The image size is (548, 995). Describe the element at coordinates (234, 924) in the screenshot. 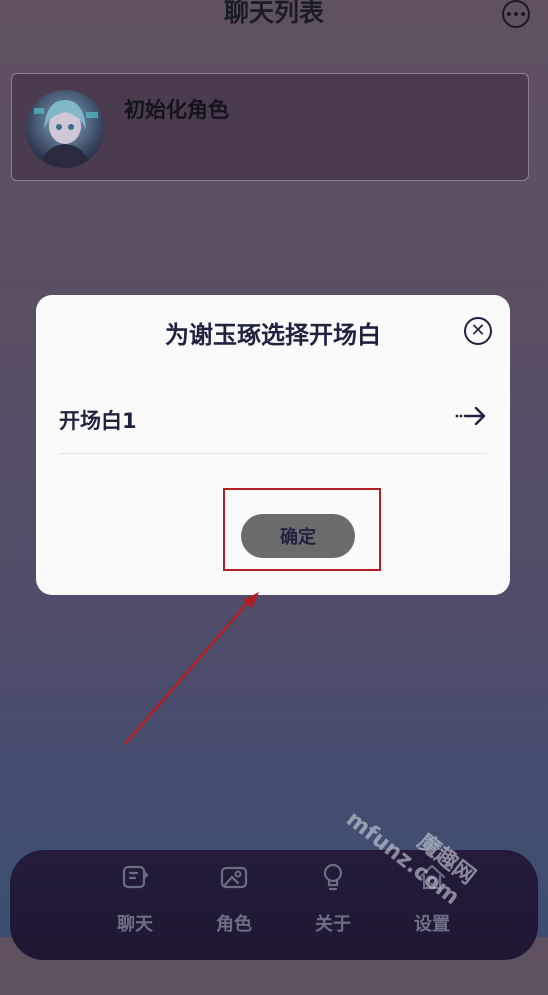

I see `tab-label: 角色` at that location.